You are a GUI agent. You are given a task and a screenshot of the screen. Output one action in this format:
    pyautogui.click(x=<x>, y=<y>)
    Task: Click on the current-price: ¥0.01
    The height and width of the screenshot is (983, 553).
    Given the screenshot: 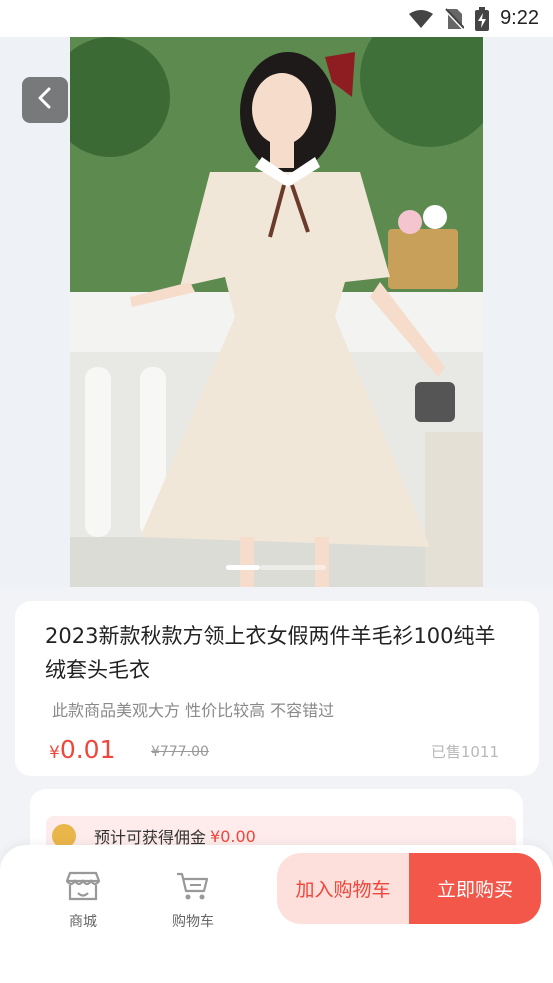 What is the action you would take?
    pyautogui.click(x=82, y=749)
    